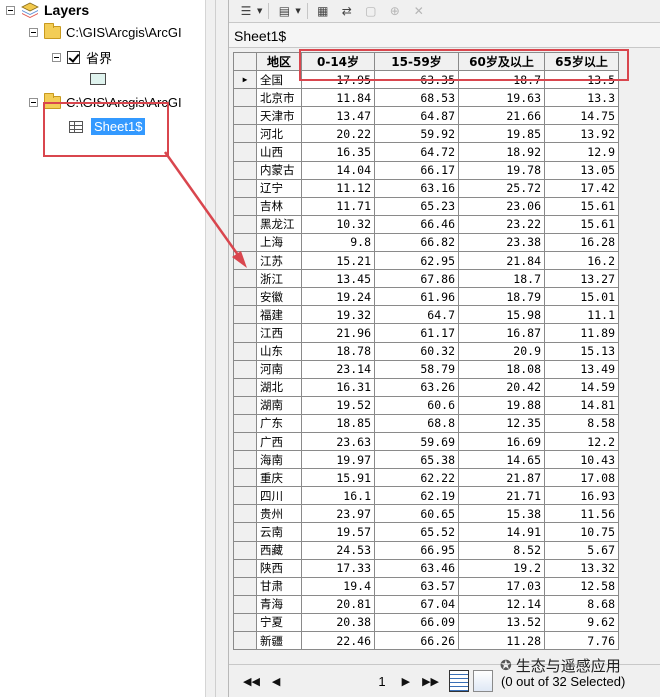 Image resolution: width=660 pixels, height=697 pixels. What do you see at coordinates (338, 478) in the screenshot?
I see `value-cell: 15.91` at bounding box center [338, 478].